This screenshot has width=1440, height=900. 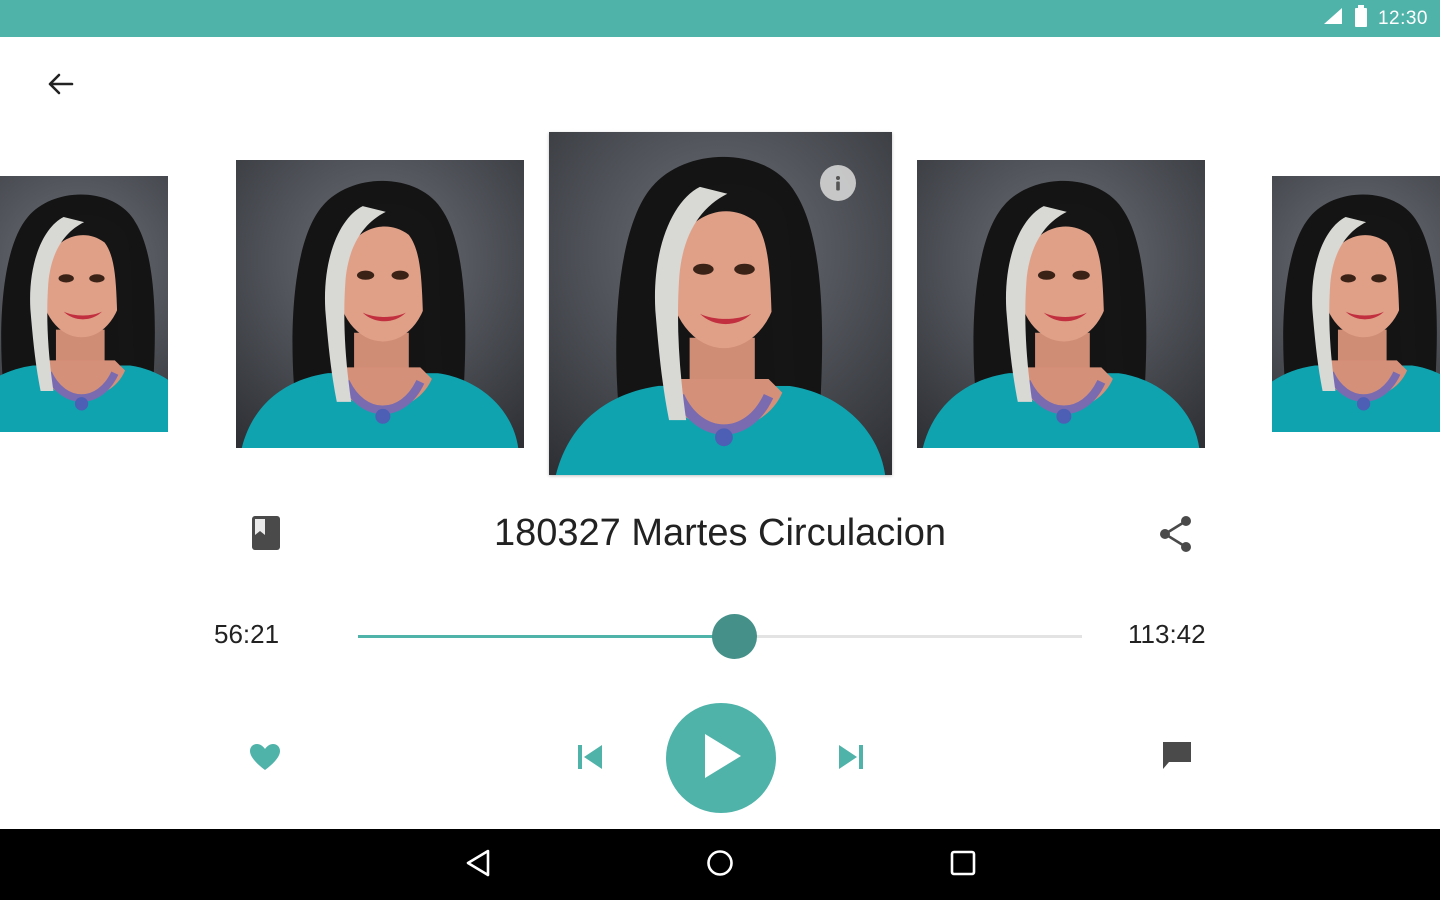 I want to click on seek-thumb, so click(x=735, y=636).